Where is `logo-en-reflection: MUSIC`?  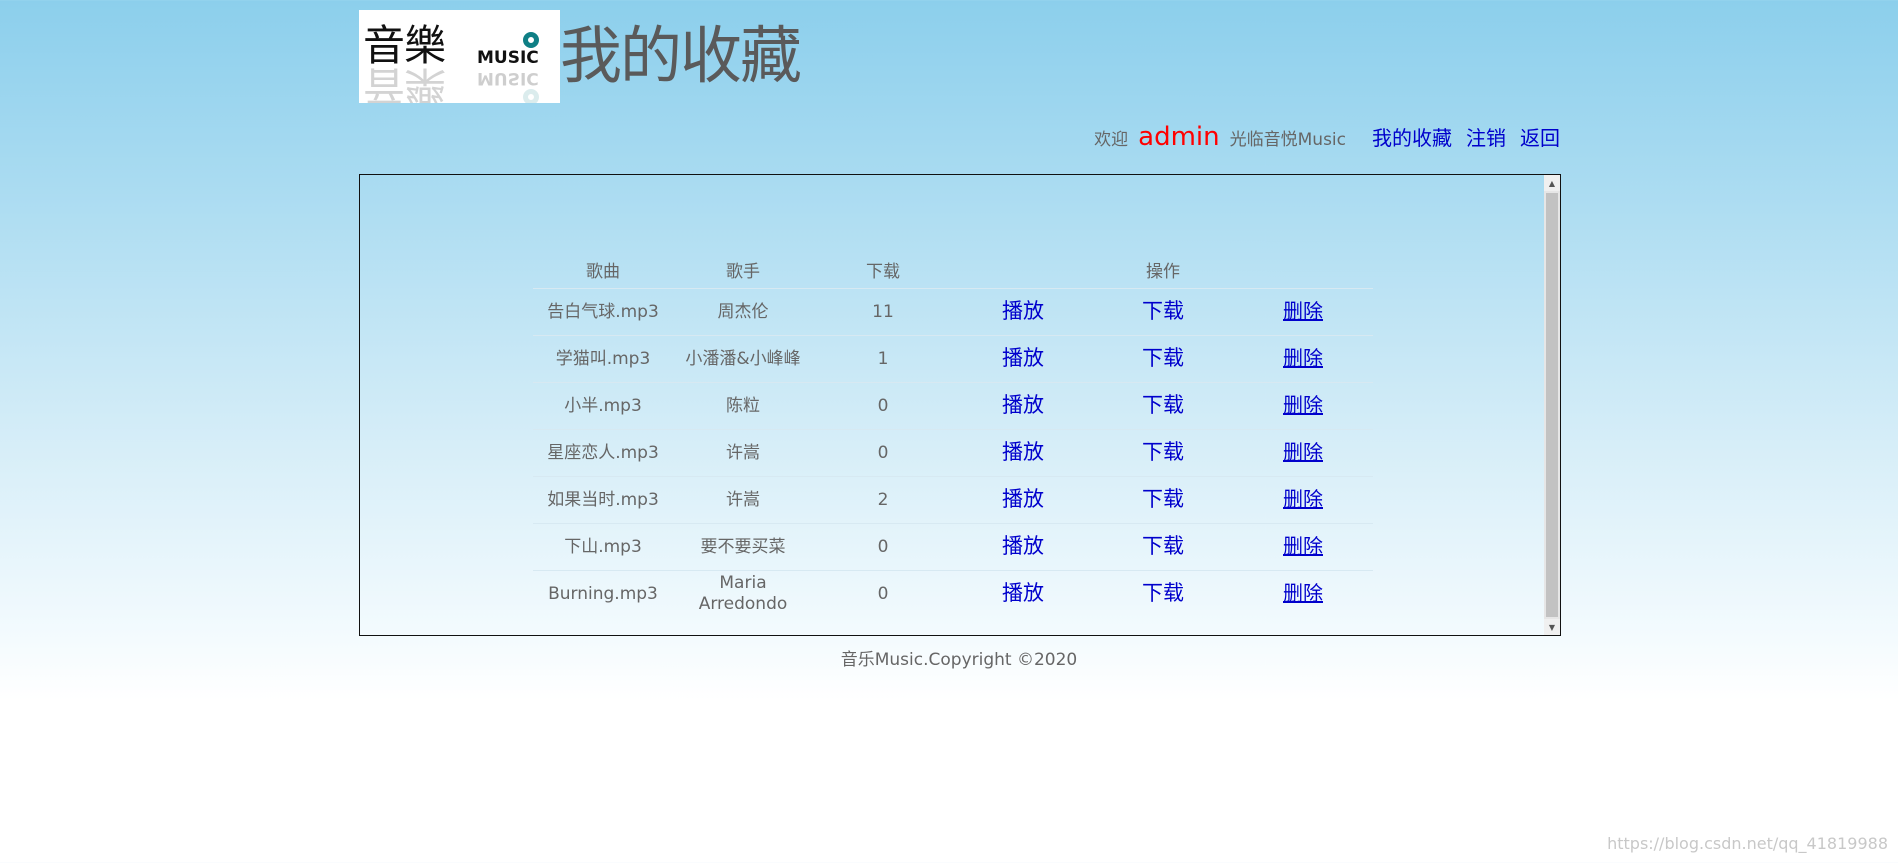 logo-en-reflection: MUSIC is located at coordinates (508, 78).